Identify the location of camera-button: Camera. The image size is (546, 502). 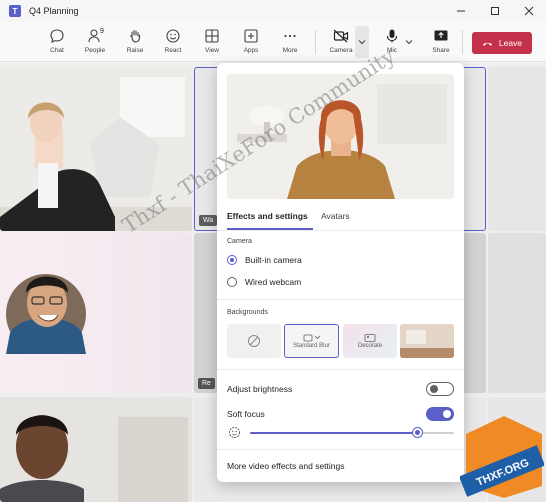
(341, 42).